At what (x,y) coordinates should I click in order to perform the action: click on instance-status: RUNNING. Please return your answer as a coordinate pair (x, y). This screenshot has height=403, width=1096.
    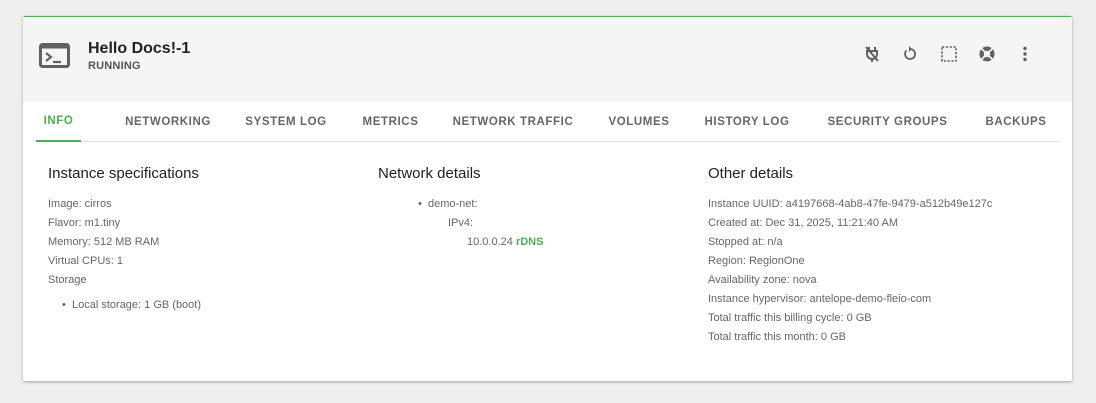
    Looking at the image, I should click on (114, 66).